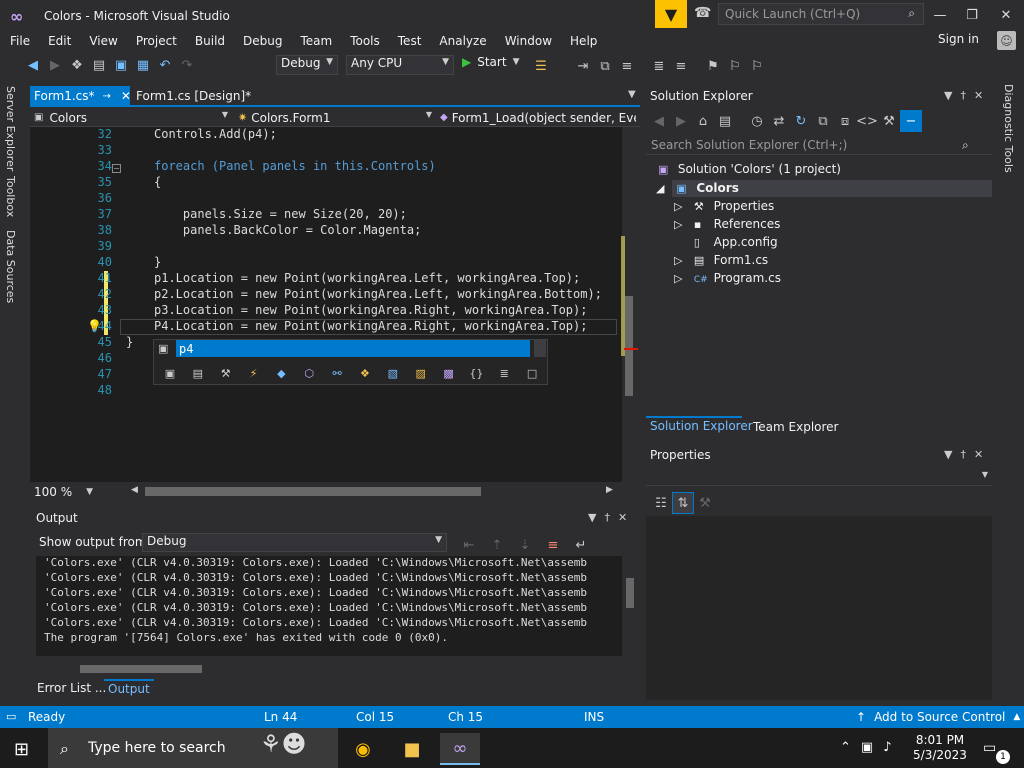  What do you see at coordinates (721, 260) in the screenshot?
I see `tree-item-form1-cs: ▷ ▤ Form1.cs` at bounding box center [721, 260].